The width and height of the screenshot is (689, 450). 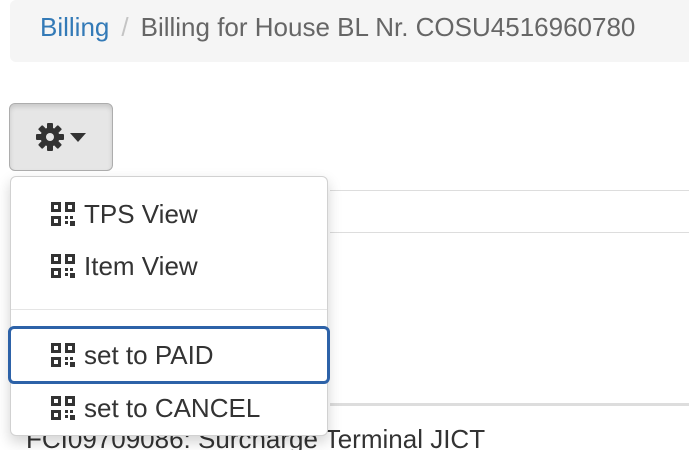 I want to click on menu-item-item-view: Item View, so click(x=169, y=266).